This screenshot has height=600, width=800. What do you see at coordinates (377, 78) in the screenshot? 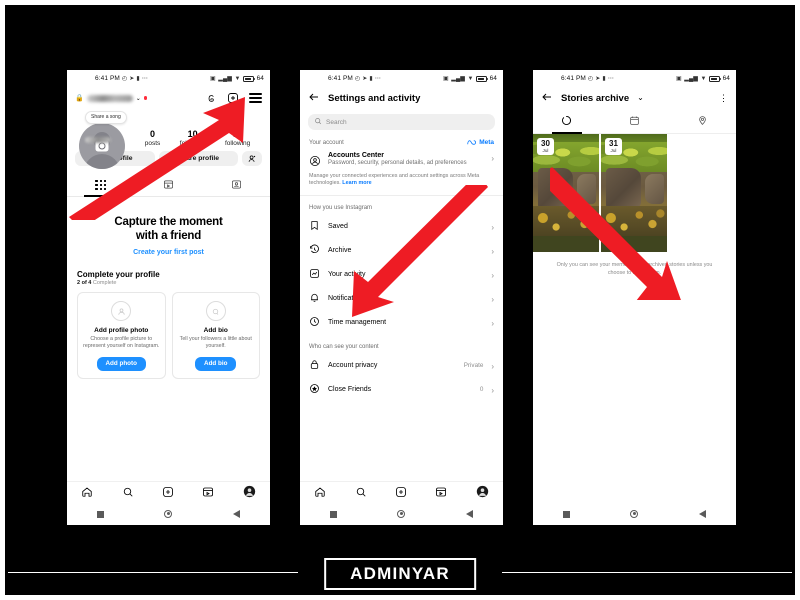
I see `more-dots-icon: ⋯` at bounding box center [377, 78].